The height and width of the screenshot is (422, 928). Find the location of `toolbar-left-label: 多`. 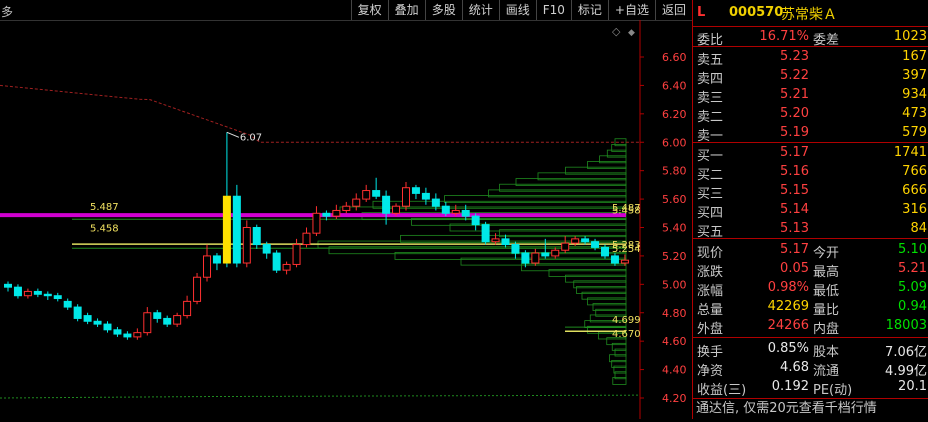

toolbar-left-label: 多 is located at coordinates (7, 12).